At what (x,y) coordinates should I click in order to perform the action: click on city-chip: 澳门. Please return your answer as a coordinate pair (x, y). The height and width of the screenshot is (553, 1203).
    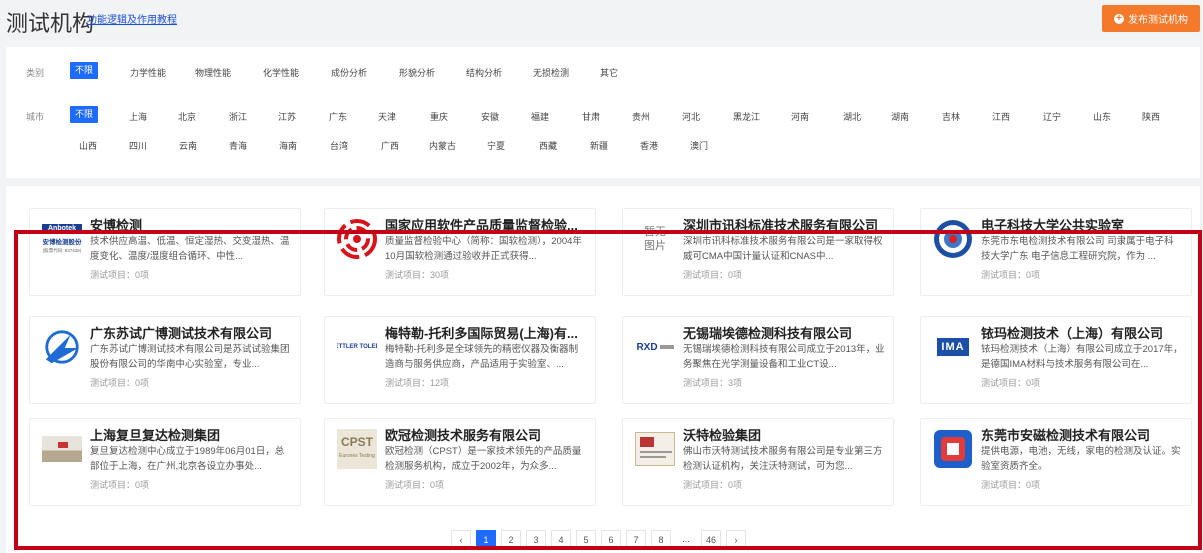
    Looking at the image, I should click on (699, 145).